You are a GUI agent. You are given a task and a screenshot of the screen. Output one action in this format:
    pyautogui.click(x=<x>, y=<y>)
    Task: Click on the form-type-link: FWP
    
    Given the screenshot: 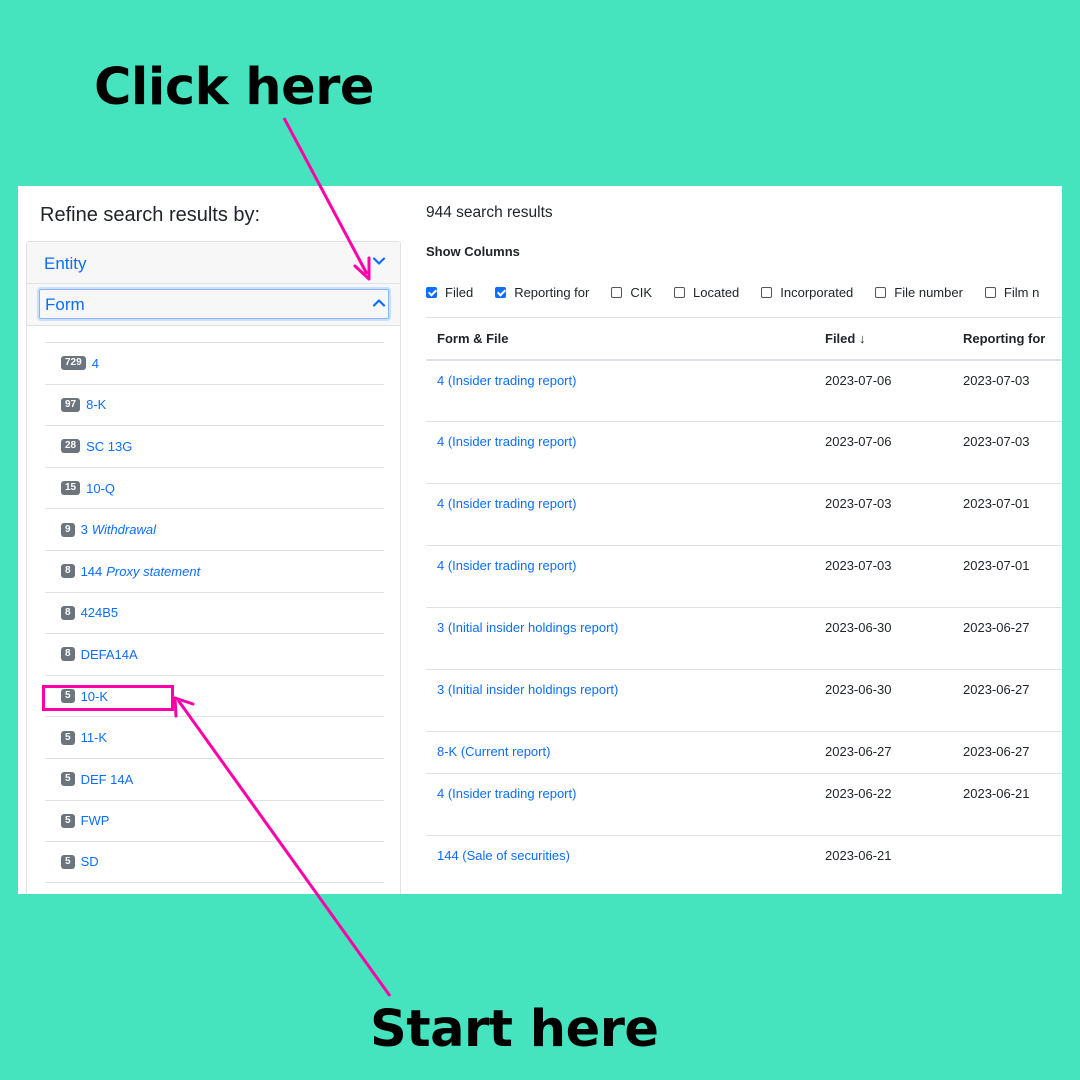 What is the action you would take?
    pyautogui.click(x=95, y=820)
    